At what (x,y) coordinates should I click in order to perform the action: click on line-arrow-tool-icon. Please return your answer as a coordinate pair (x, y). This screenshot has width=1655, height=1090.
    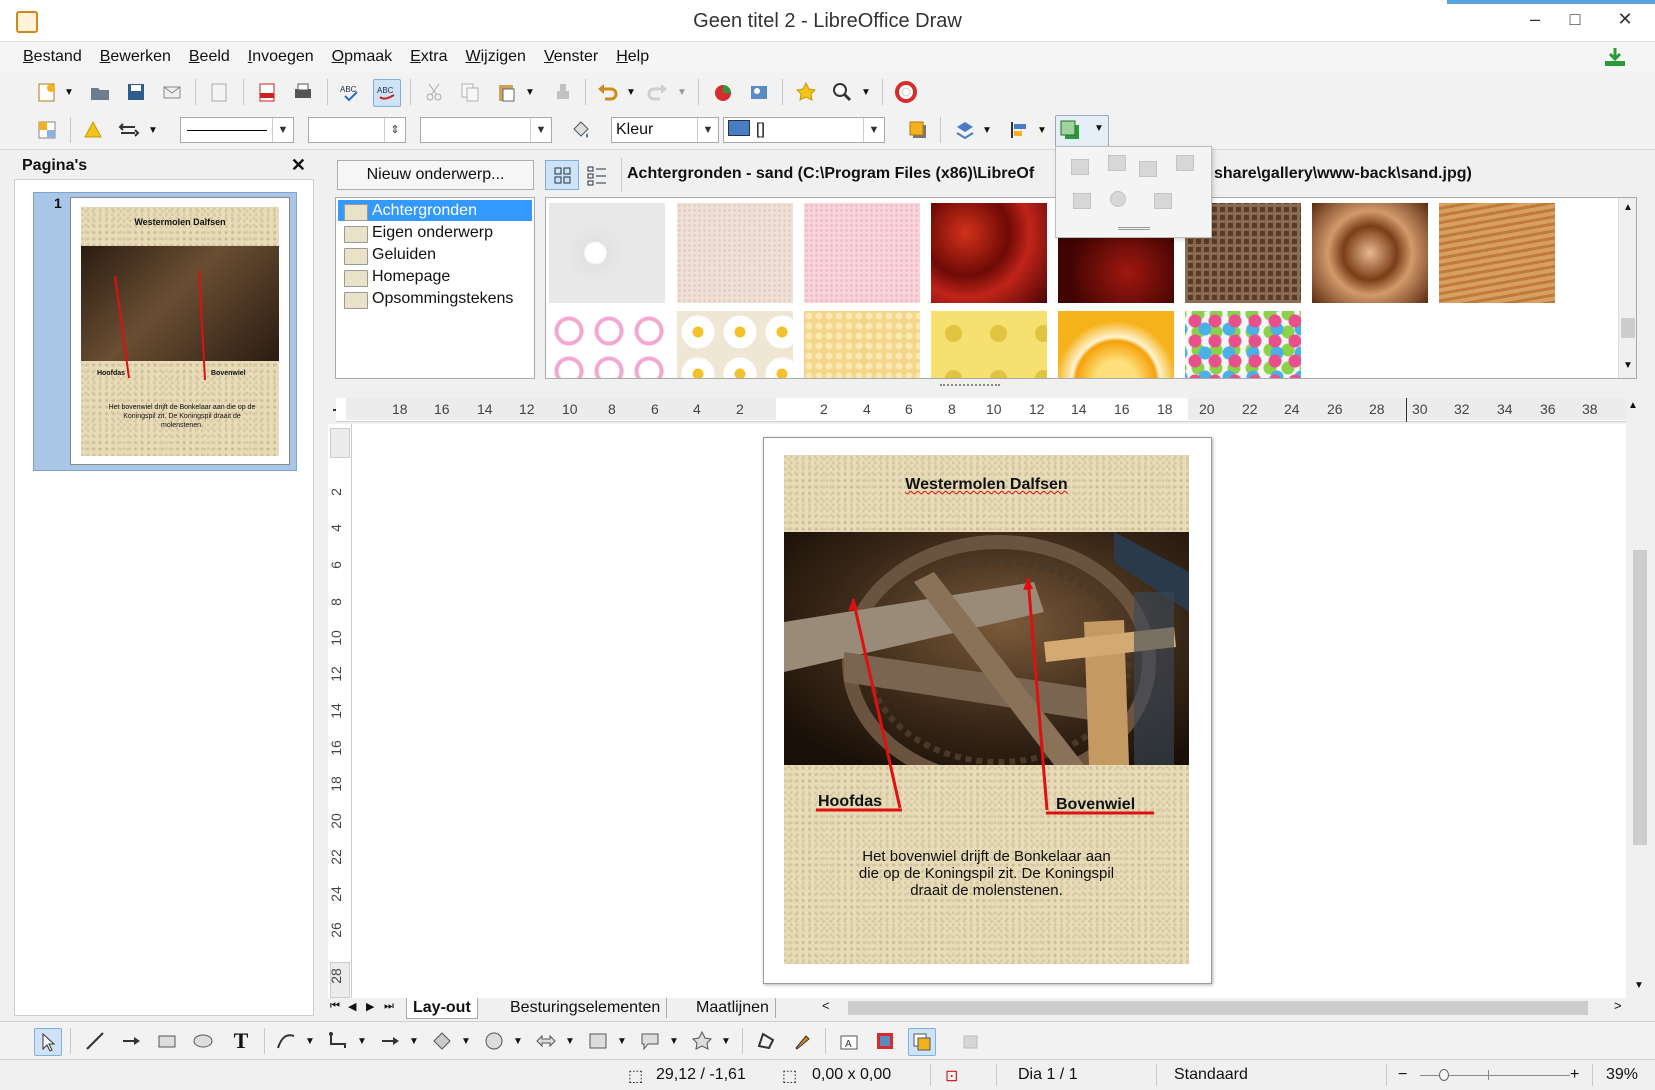
    Looking at the image, I should click on (131, 1041).